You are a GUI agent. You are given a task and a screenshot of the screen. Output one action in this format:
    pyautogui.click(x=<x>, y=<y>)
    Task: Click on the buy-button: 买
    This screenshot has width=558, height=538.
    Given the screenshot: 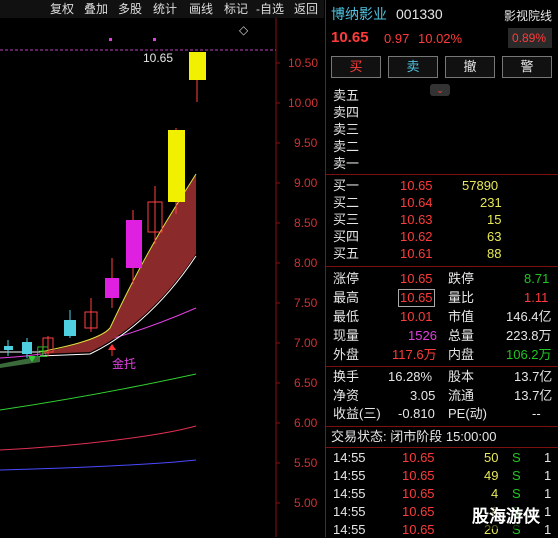 What is the action you would take?
    pyautogui.click(x=356, y=67)
    